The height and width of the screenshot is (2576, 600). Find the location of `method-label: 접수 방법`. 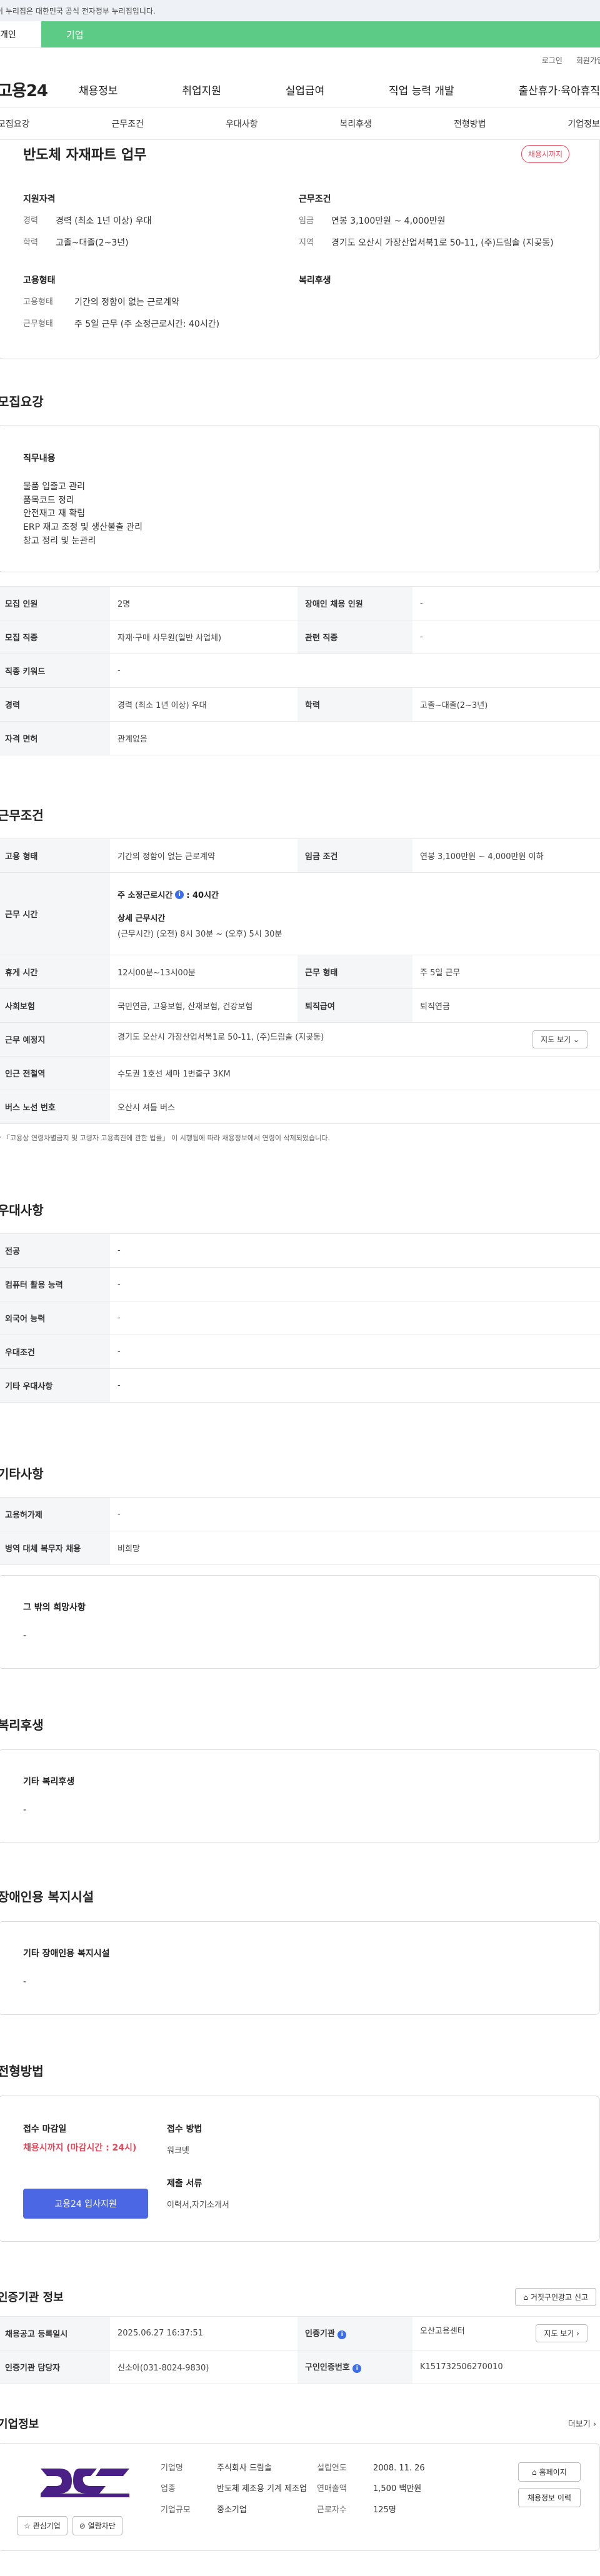

method-label: 접수 방법 is located at coordinates (184, 2129).